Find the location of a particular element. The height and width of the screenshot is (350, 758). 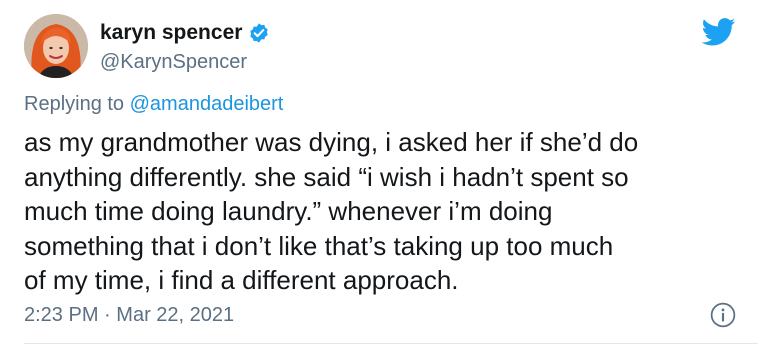

avatar is located at coordinates (56, 46).